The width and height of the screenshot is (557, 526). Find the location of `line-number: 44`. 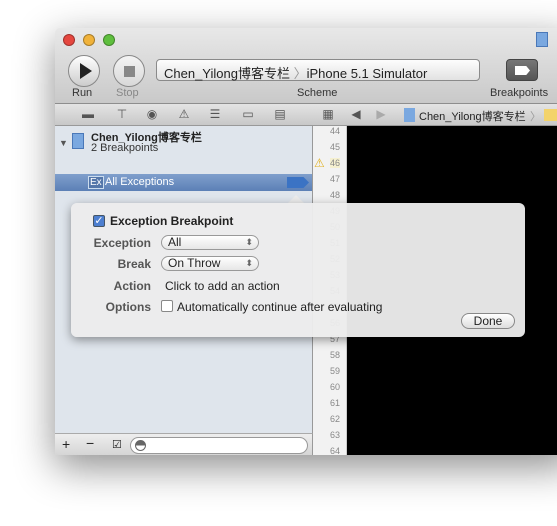

line-number: 44 is located at coordinates (335, 131).